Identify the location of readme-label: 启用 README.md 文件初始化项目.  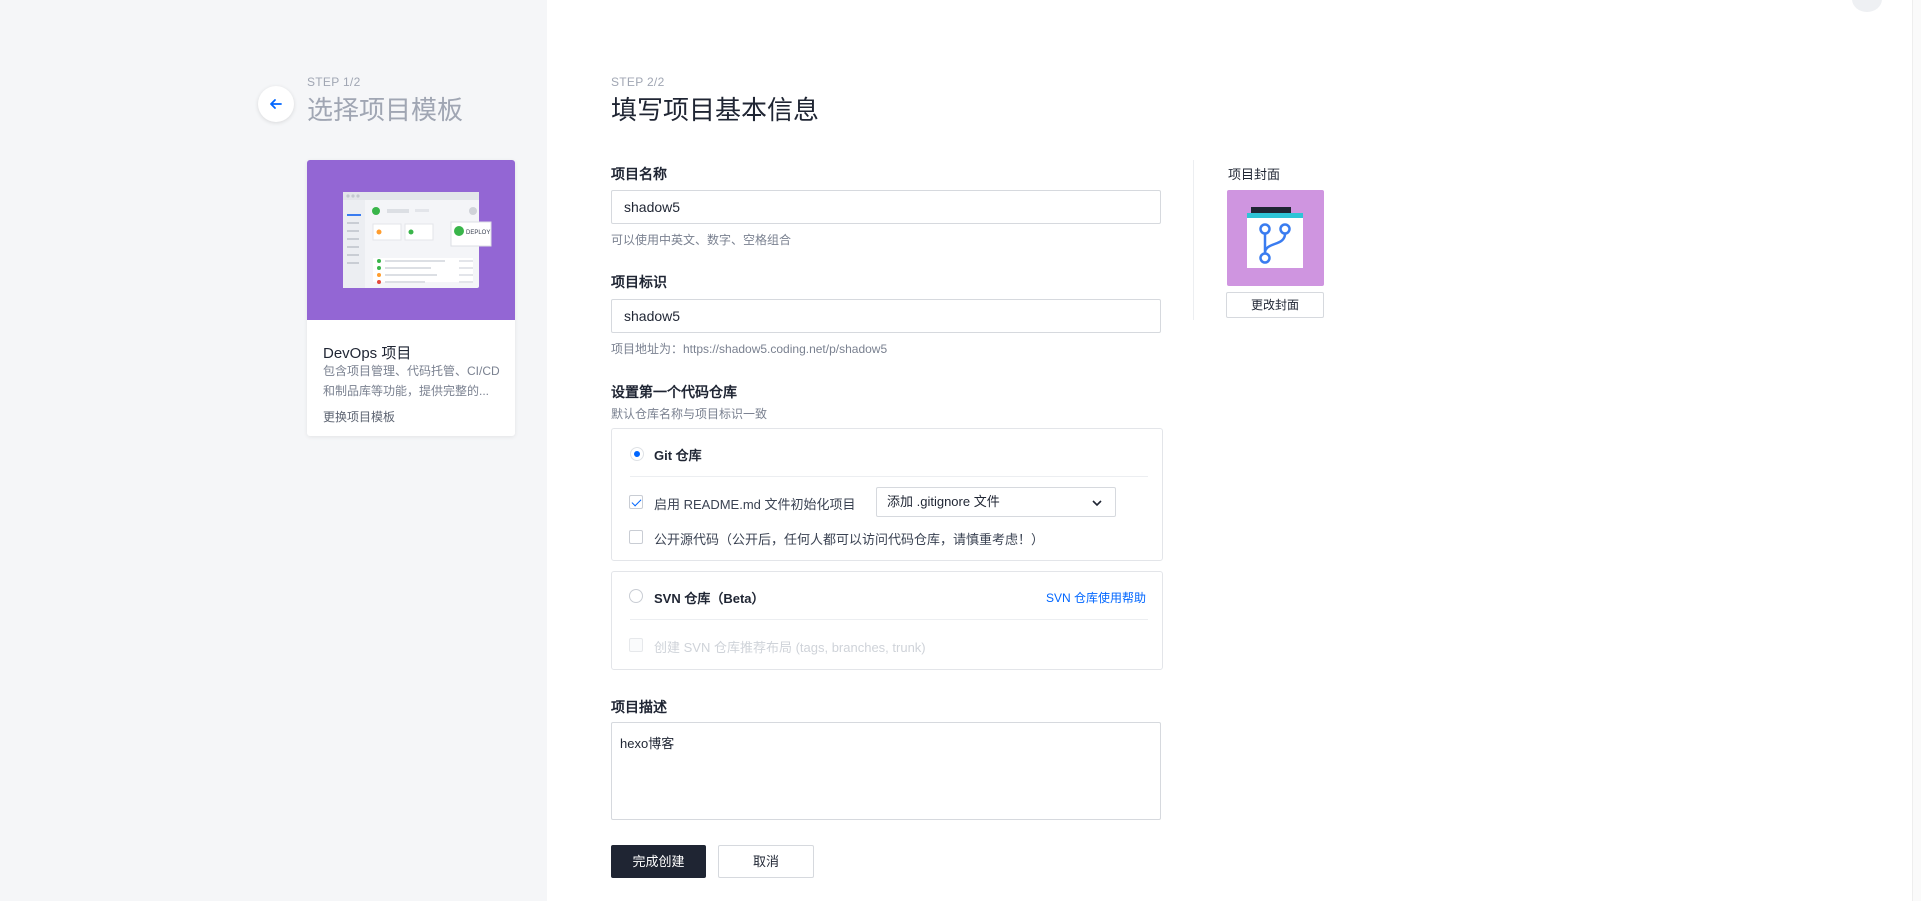
(755, 504).